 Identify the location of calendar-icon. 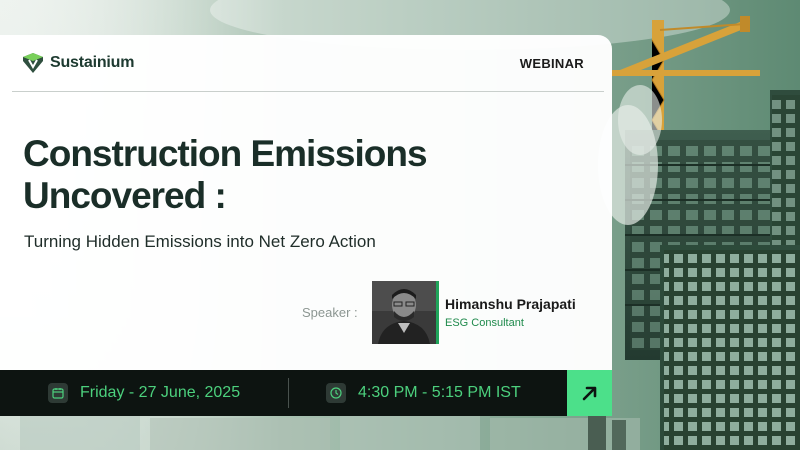
(58, 393).